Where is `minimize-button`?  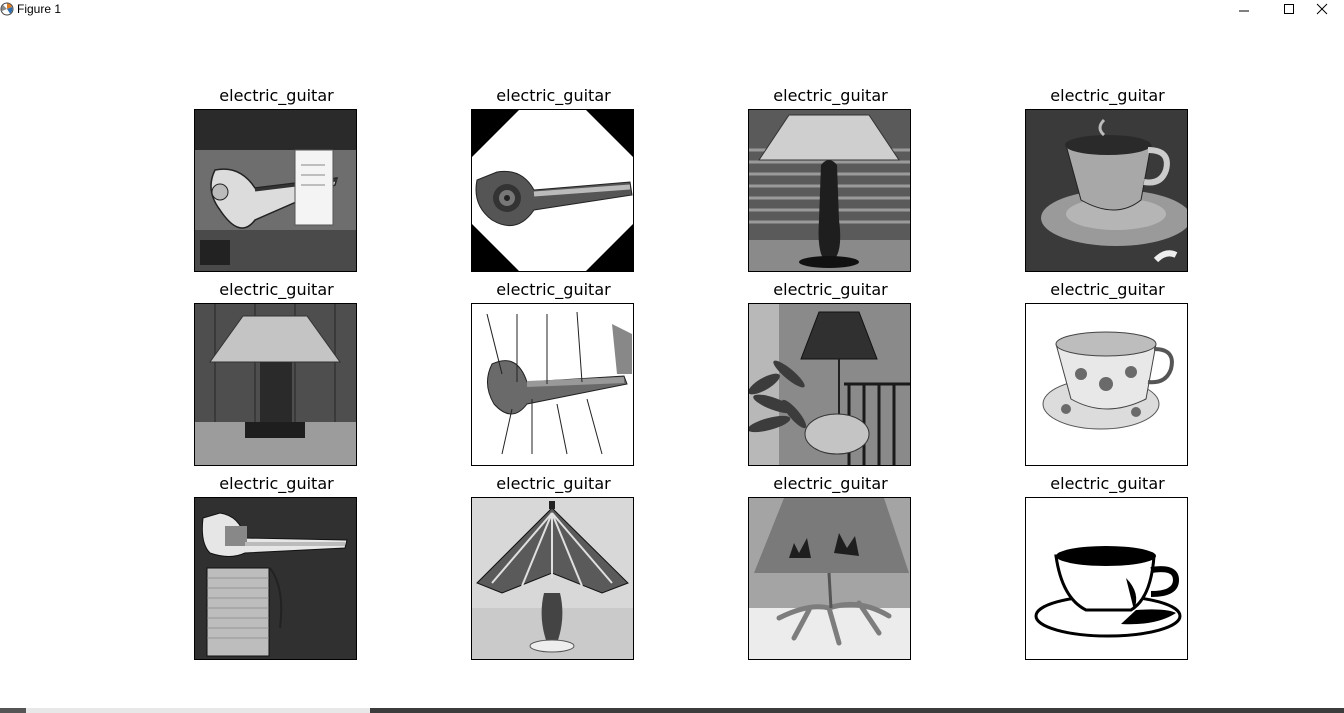
minimize-button is located at coordinates (1244, 9).